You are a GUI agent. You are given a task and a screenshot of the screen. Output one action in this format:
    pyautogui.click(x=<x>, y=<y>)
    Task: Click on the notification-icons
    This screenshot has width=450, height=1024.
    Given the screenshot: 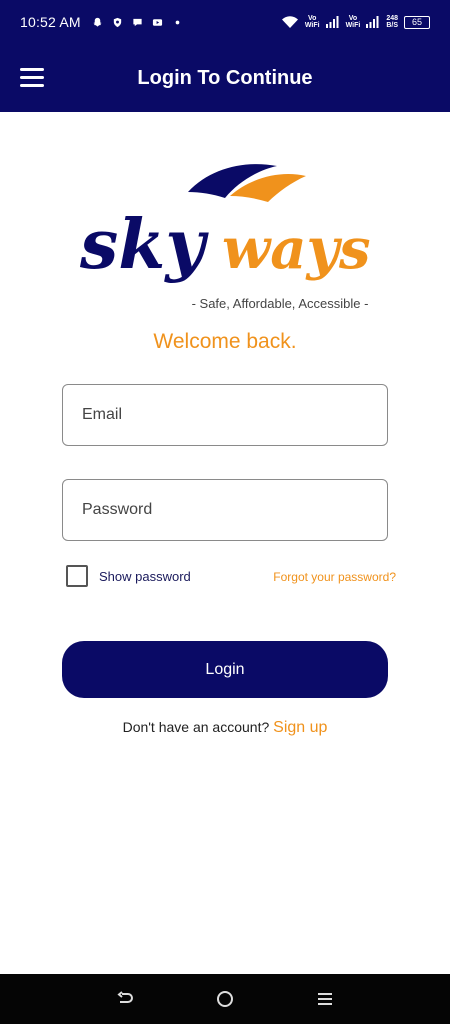 What is the action you would take?
    pyautogui.click(x=137, y=22)
    